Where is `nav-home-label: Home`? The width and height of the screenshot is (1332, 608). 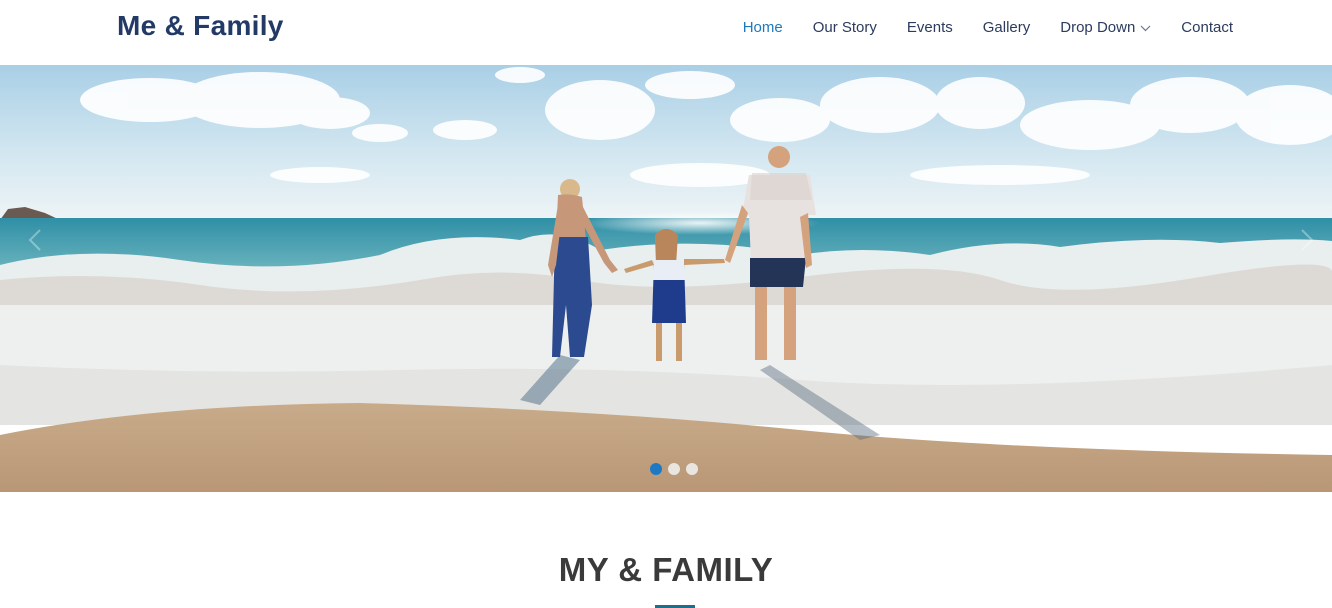
nav-home-label: Home is located at coordinates (762, 27).